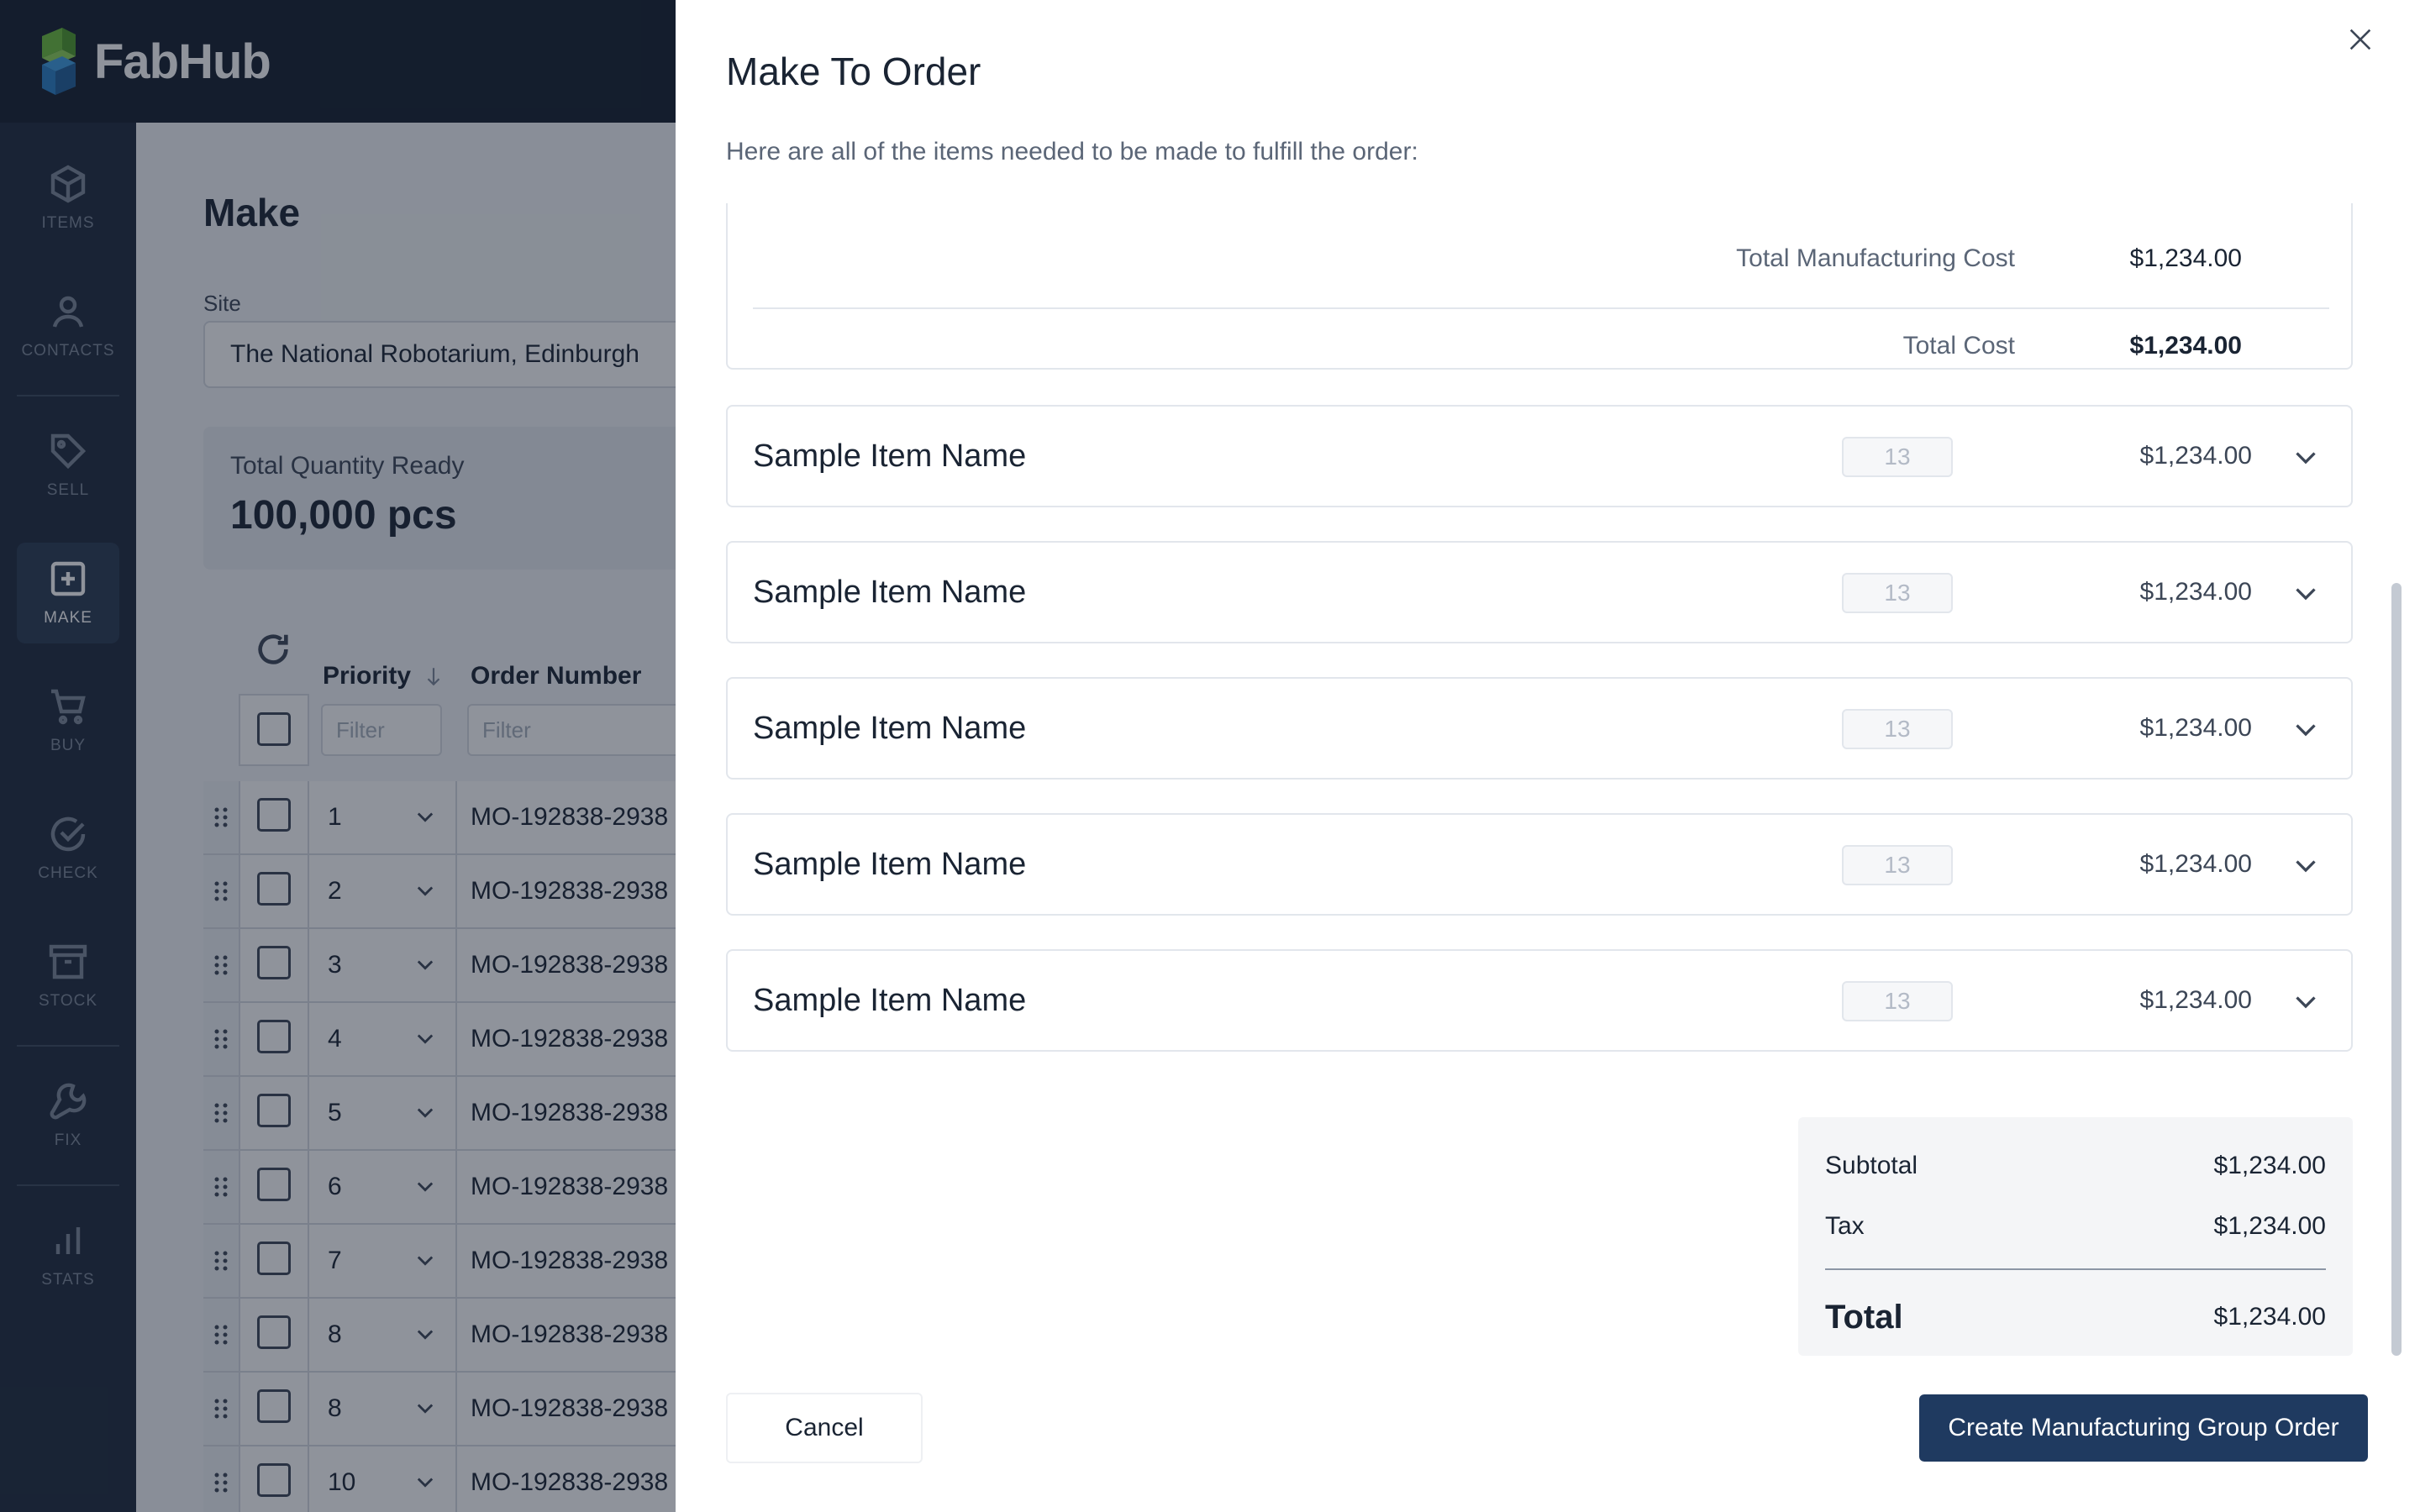 The image size is (2420, 1512). Describe the element at coordinates (1959, 346) in the screenshot. I see `total-cost-label: Total Cost` at that location.